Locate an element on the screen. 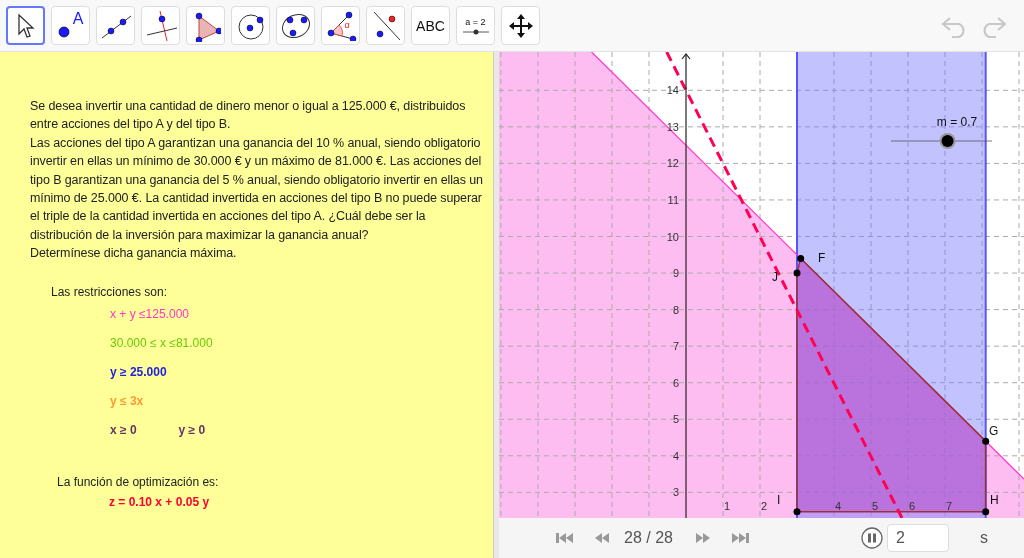 This screenshot has height=558, width=1024. tool-button is located at coordinates (25, 25).